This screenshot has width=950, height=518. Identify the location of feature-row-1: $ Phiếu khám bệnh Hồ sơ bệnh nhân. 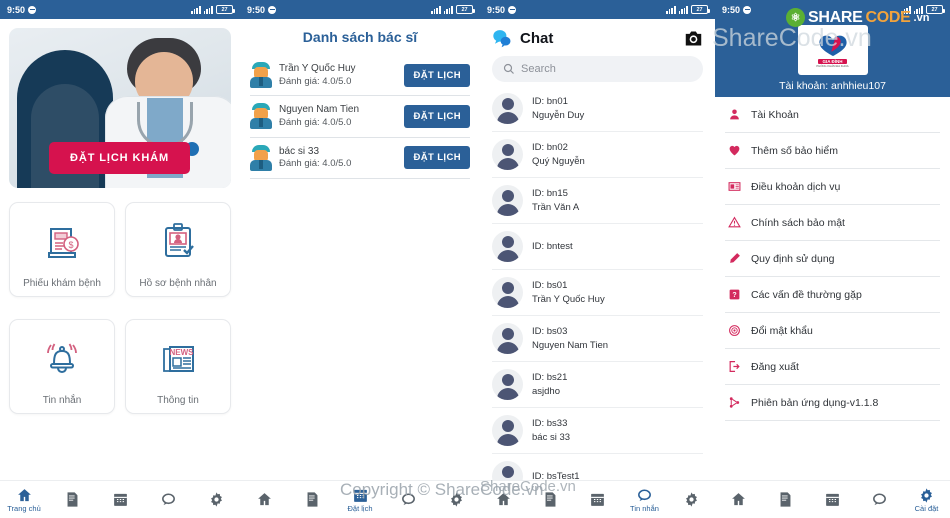
(120, 249).